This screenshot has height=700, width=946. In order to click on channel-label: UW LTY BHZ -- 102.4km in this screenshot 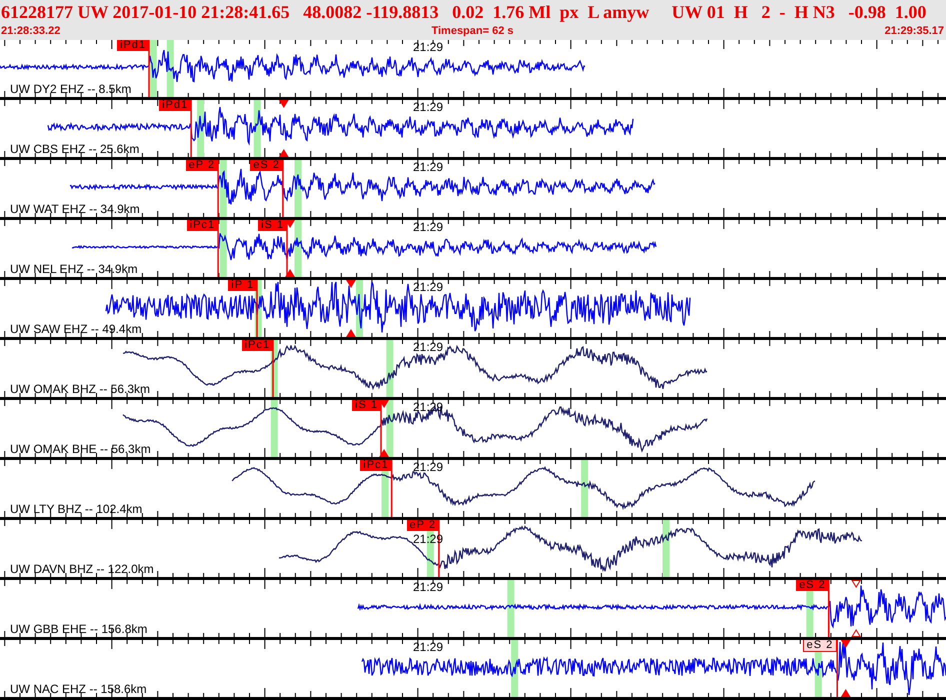, I will do `click(76, 509)`.